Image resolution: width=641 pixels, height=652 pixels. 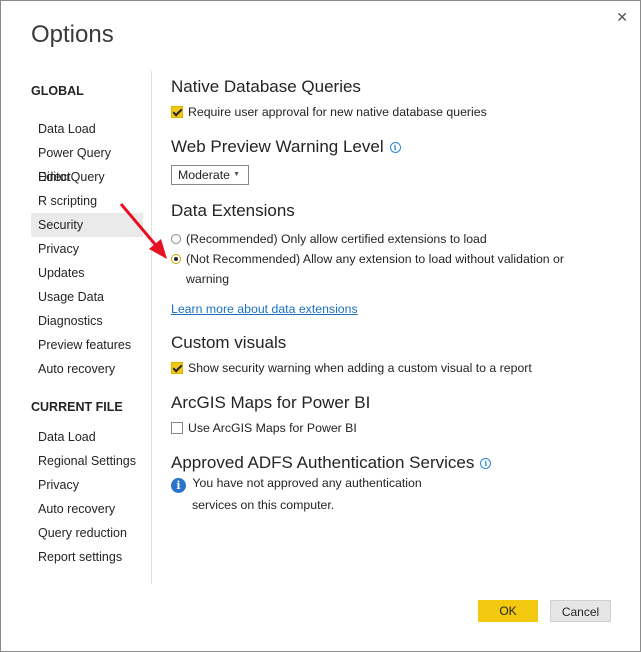 I want to click on nav-item-regional-settings: Regional Settings, so click(x=87, y=461).